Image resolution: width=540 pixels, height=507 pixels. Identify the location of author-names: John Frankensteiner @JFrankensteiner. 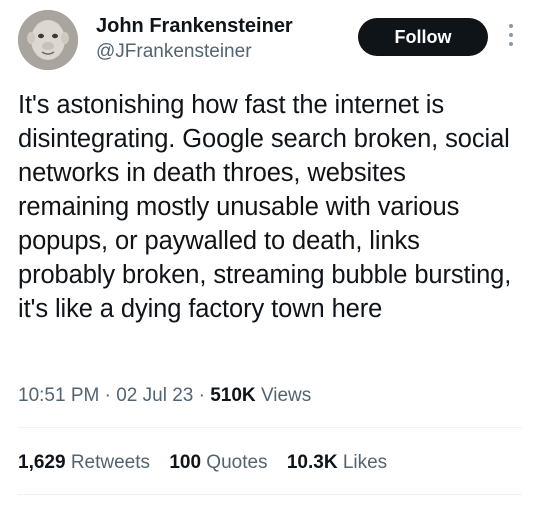
(194, 39).